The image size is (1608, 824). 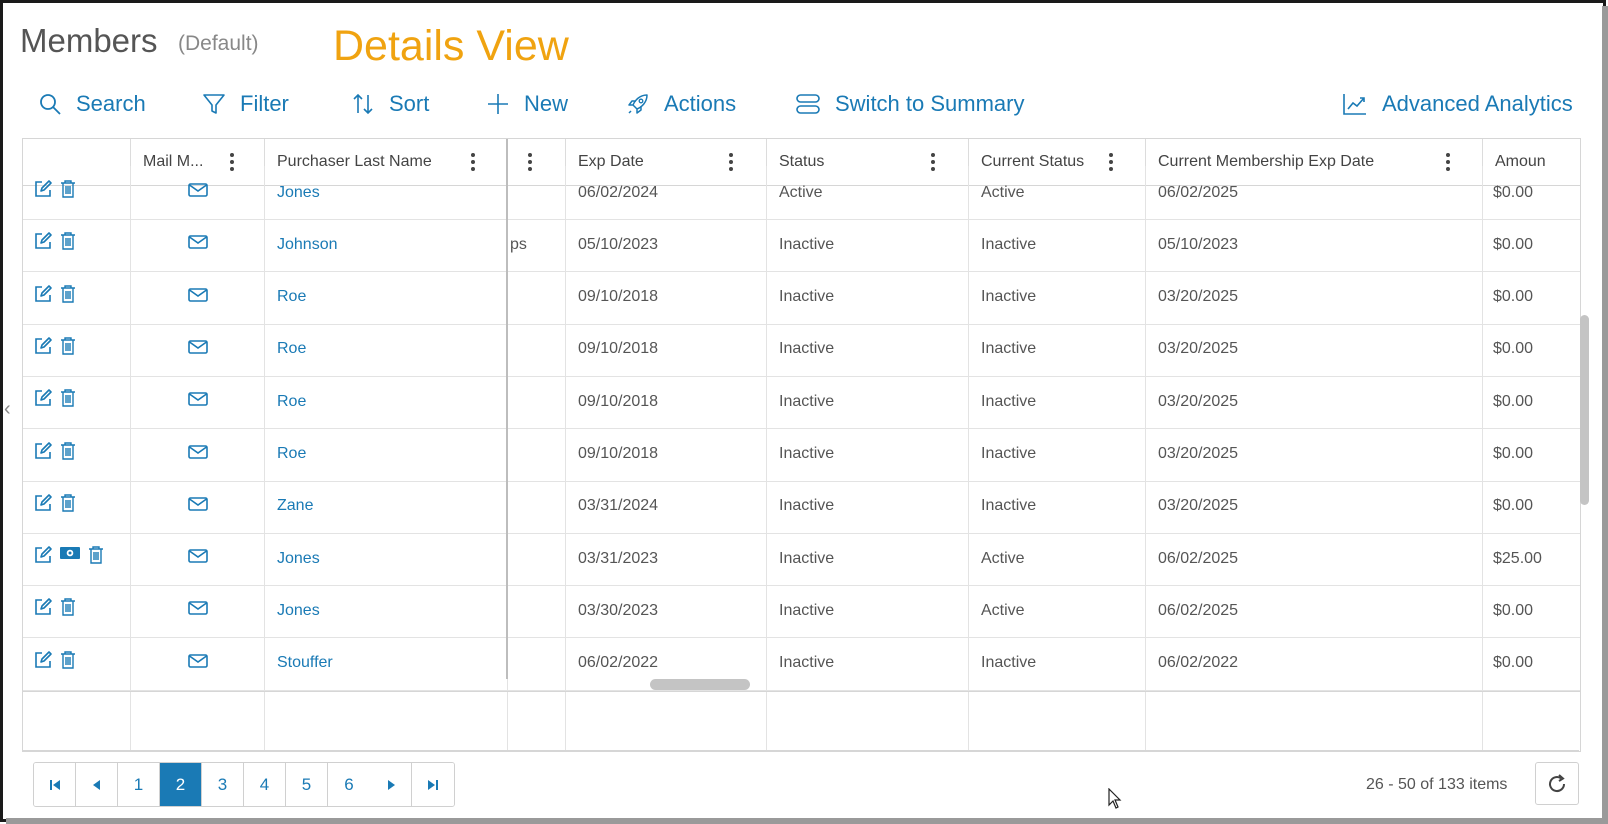 I want to click on grid-filler, so click(x=801, y=721).